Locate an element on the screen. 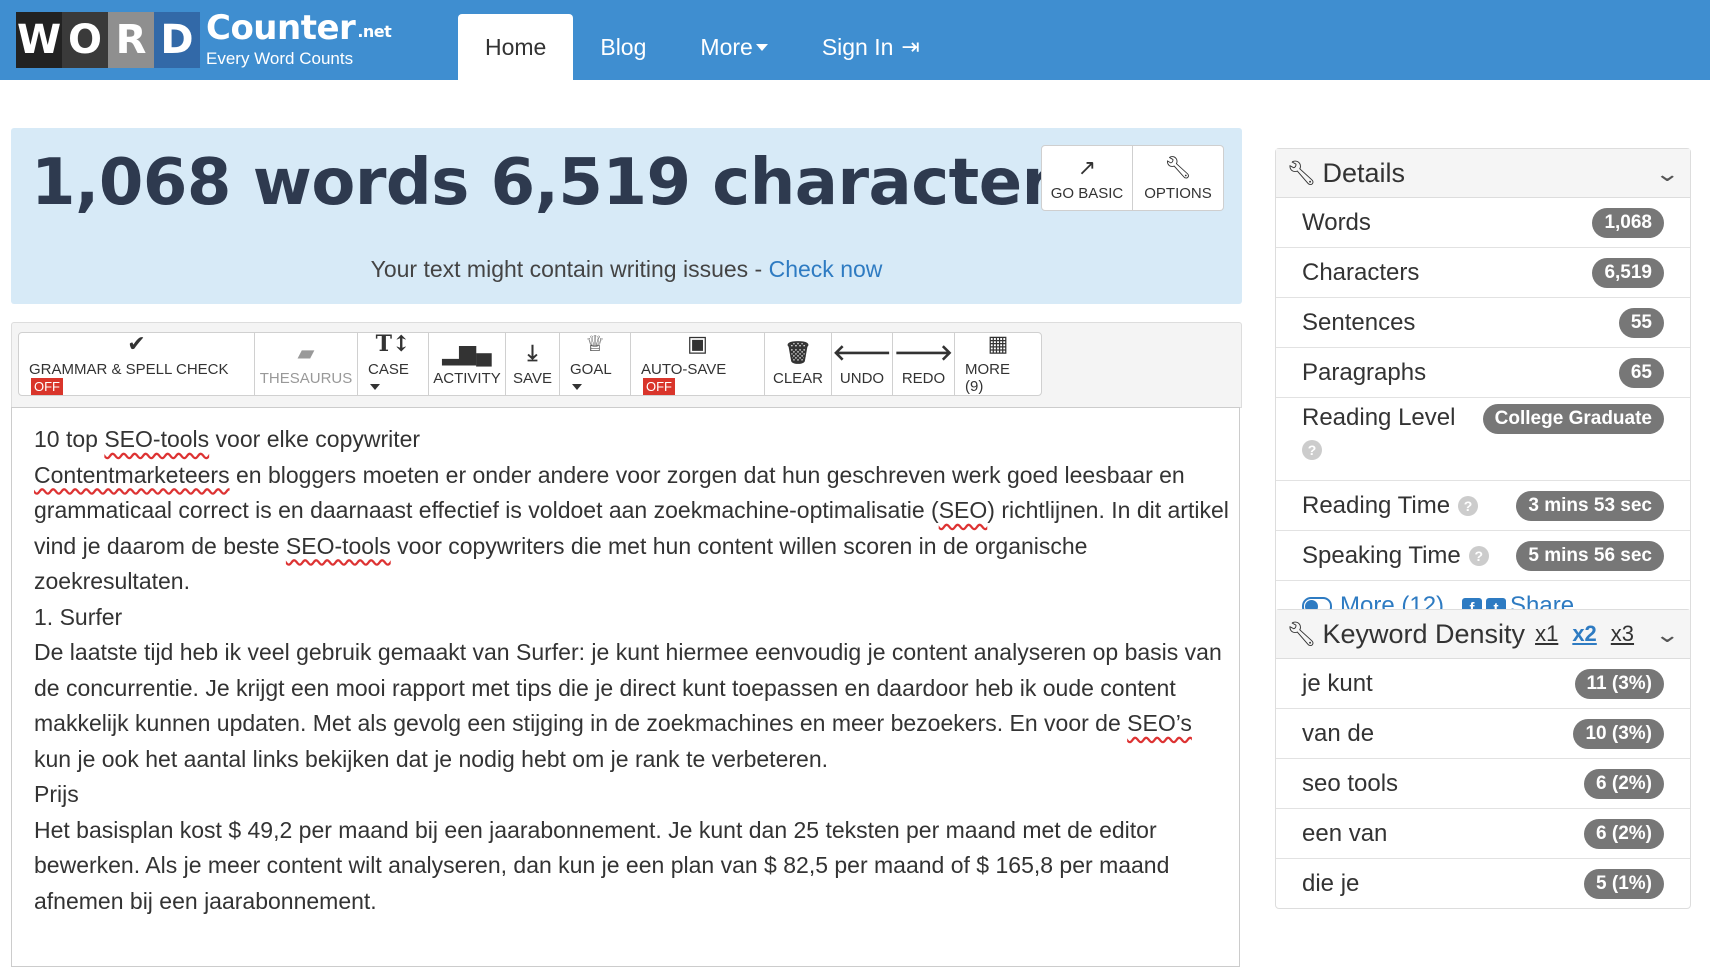 This screenshot has height=967, width=1710. keyword-phrase: van de is located at coordinates (1338, 733).